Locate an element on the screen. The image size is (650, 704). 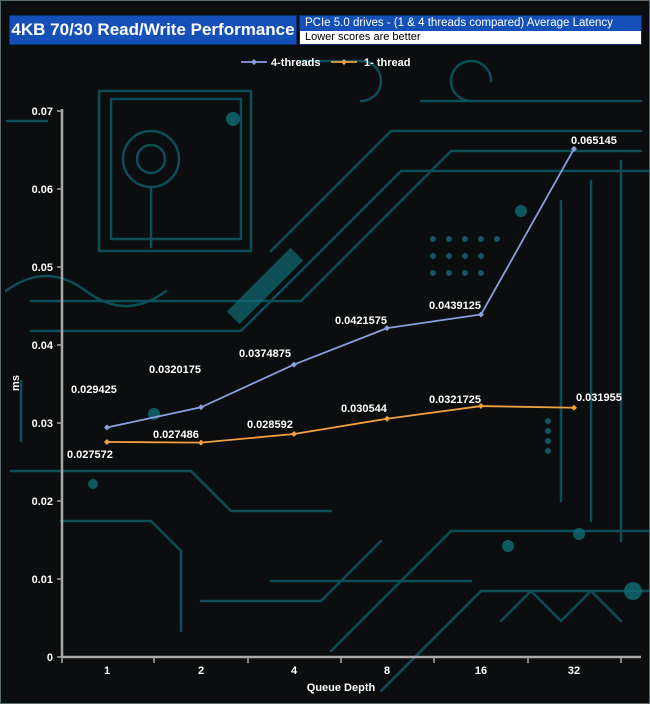
y-tick-label: 0.02 is located at coordinates (42, 502).